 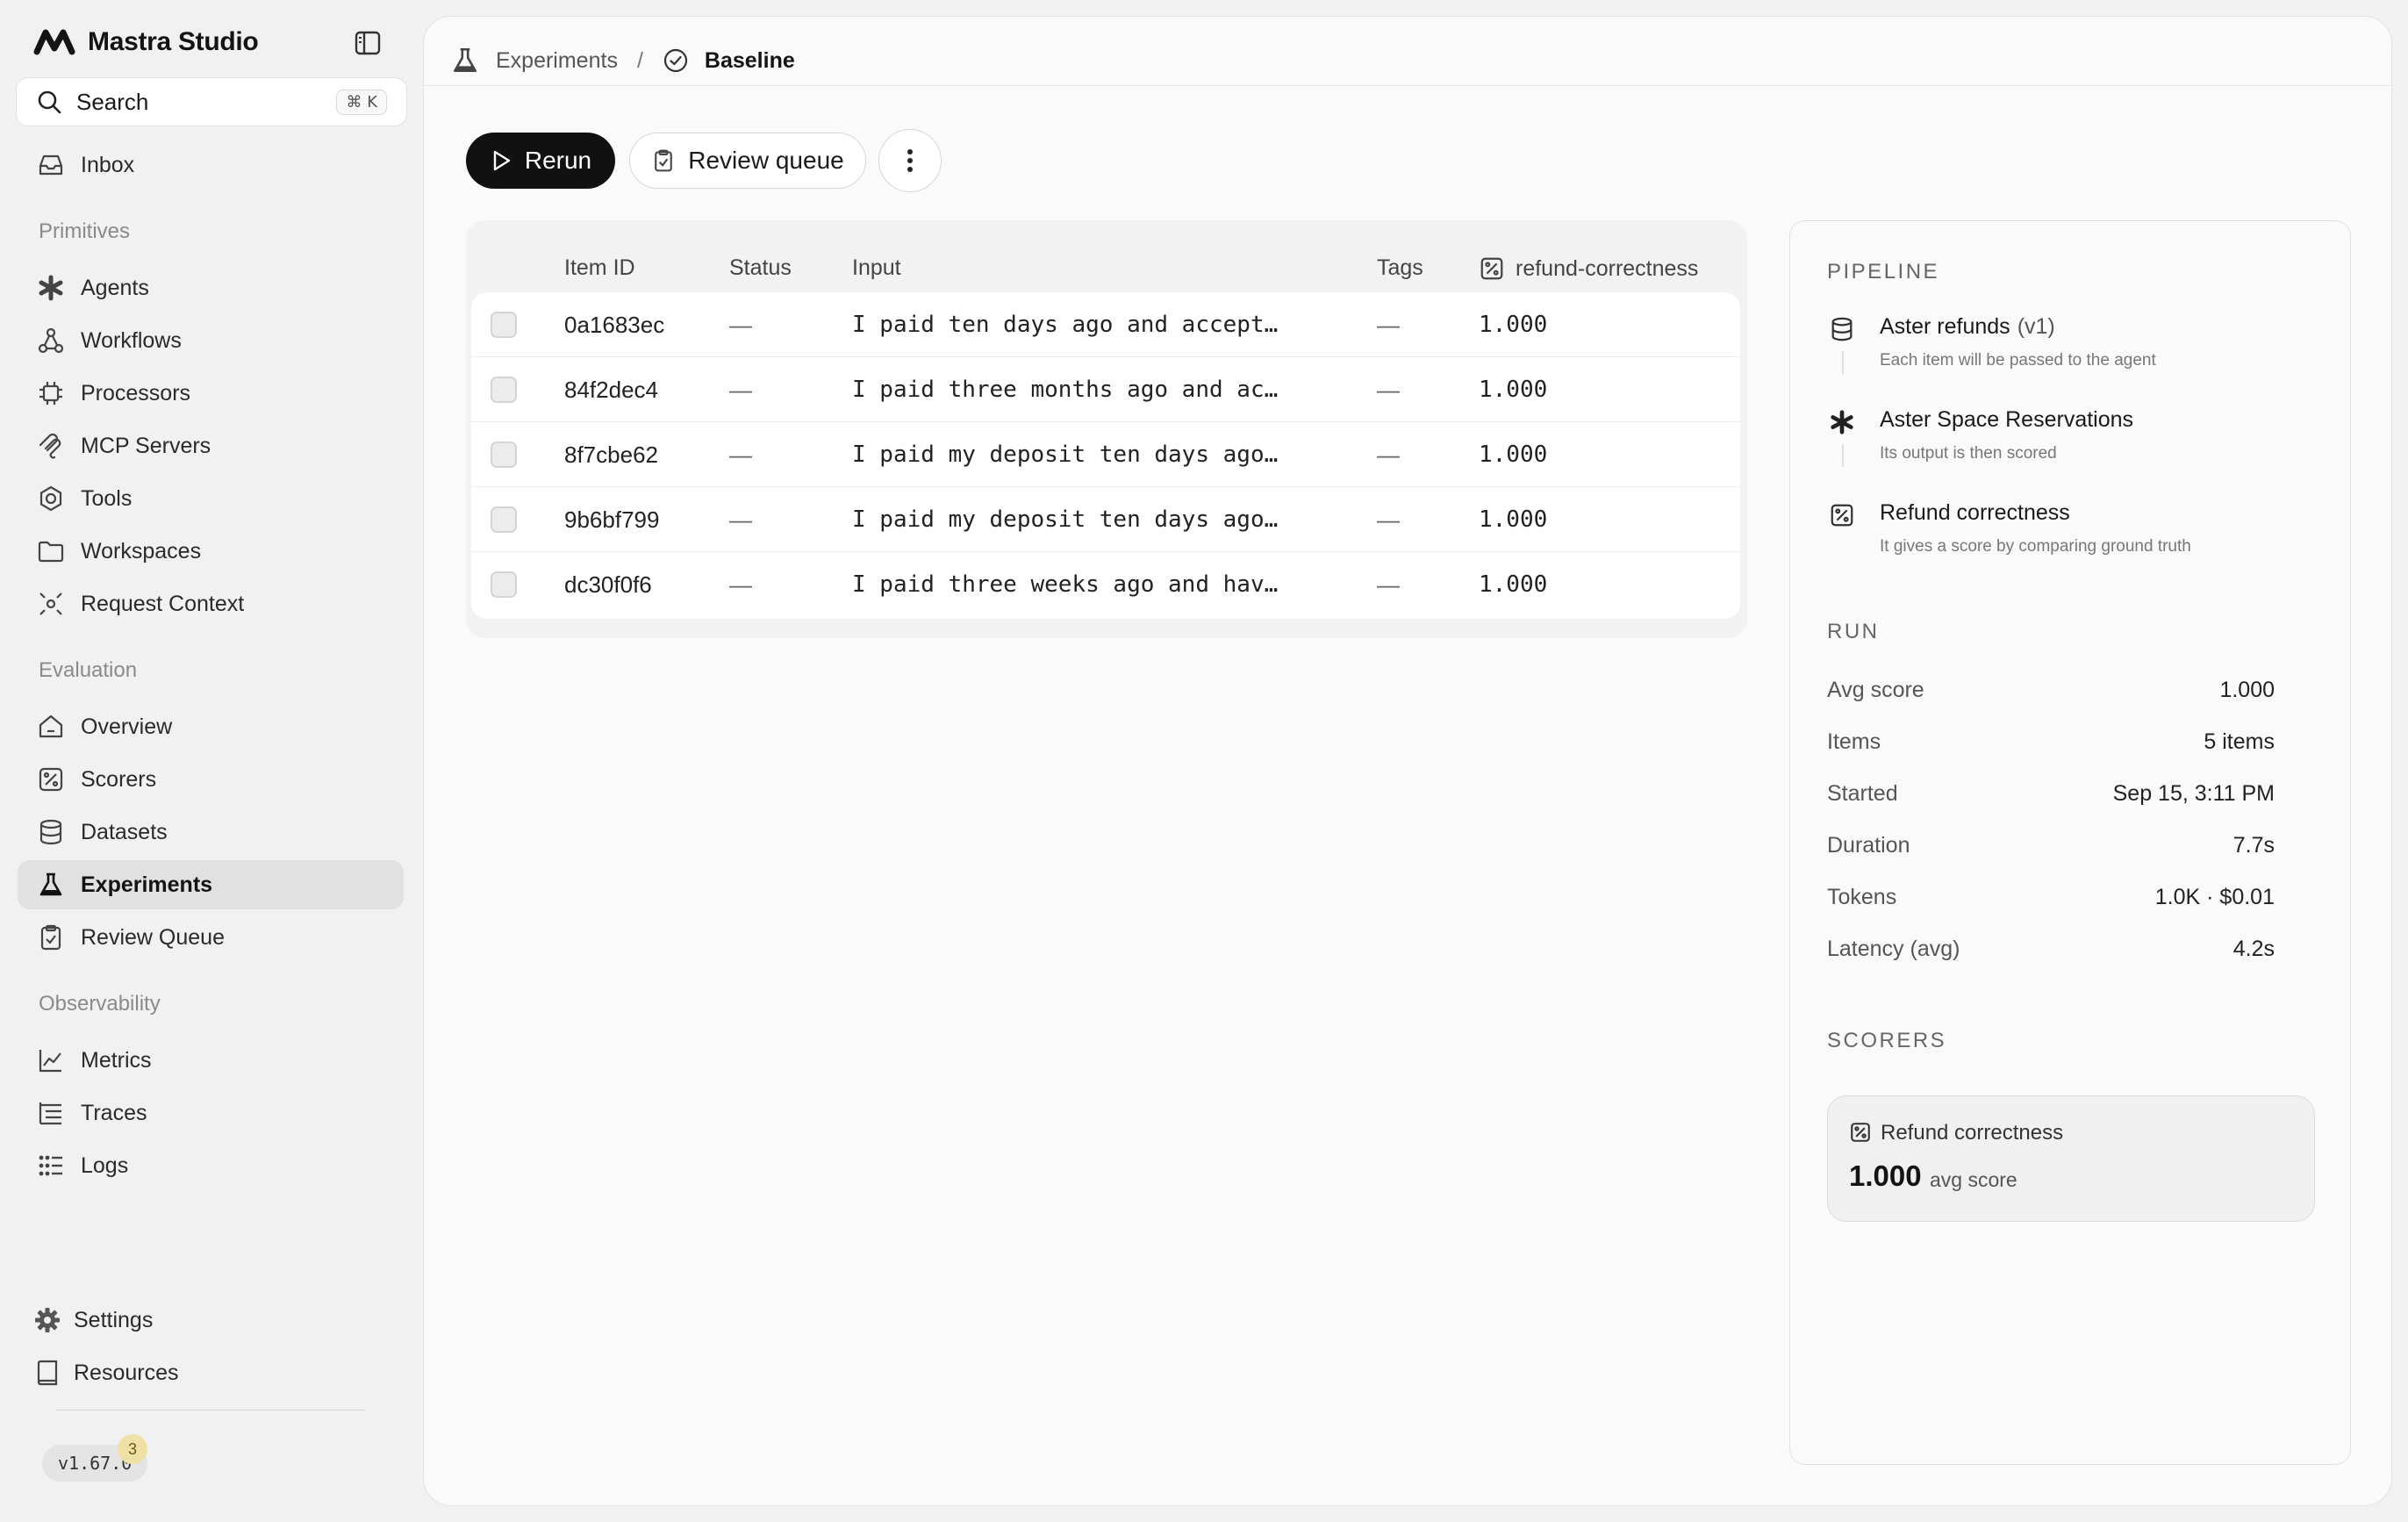 I want to click on pipeline-connector, so click(x=1843, y=362).